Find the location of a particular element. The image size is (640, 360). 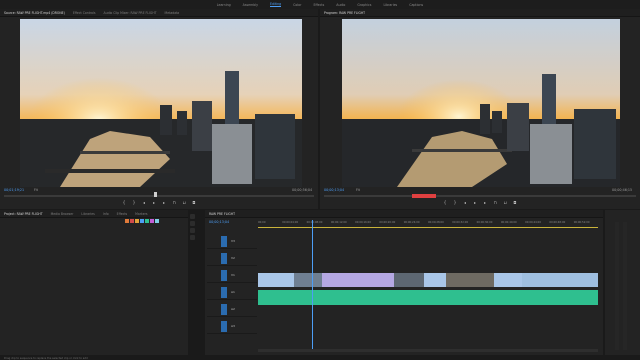

tab-info: Info is located at coordinates (106, 214).